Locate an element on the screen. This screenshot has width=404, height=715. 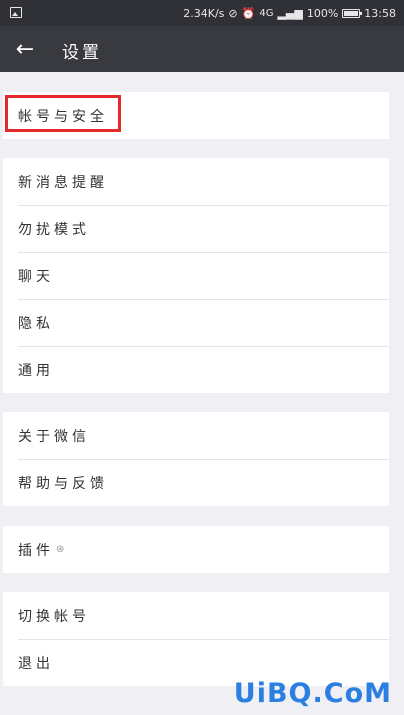
settings-item-chats: 聊天 is located at coordinates (196, 275).